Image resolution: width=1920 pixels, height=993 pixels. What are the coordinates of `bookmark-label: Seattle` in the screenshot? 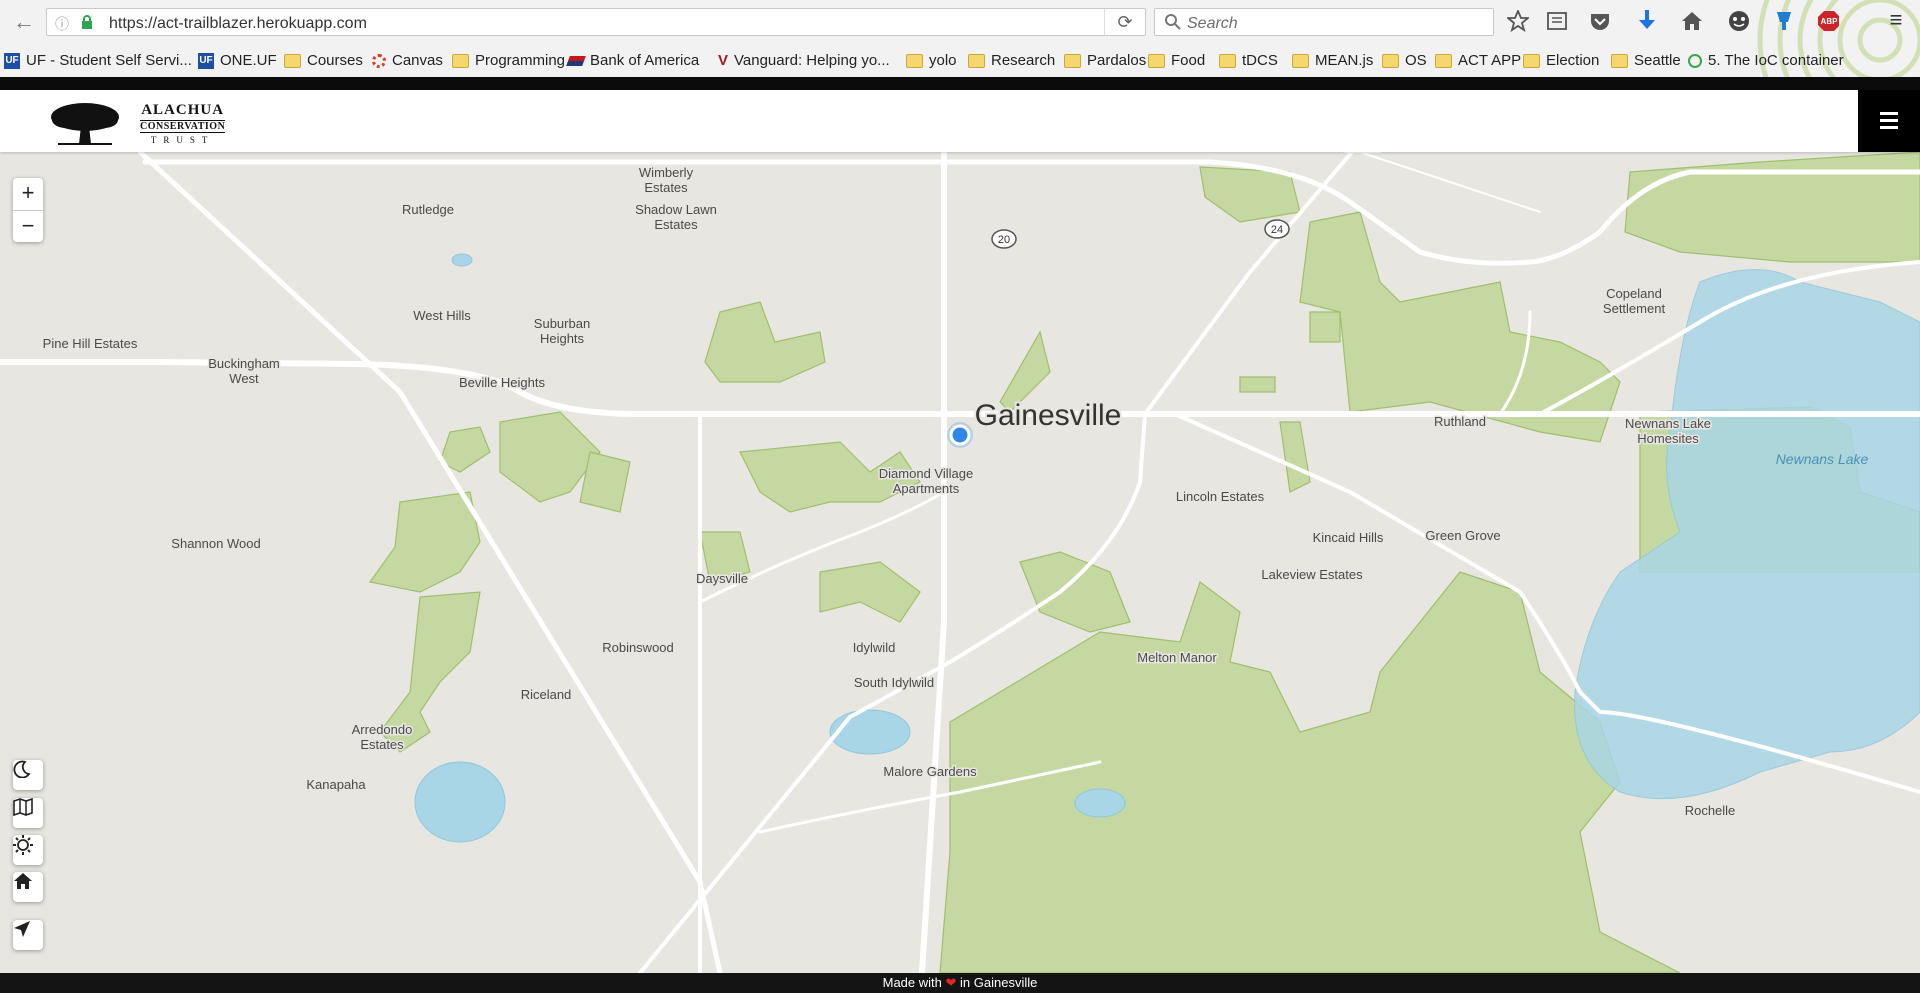 It's located at (1657, 60).